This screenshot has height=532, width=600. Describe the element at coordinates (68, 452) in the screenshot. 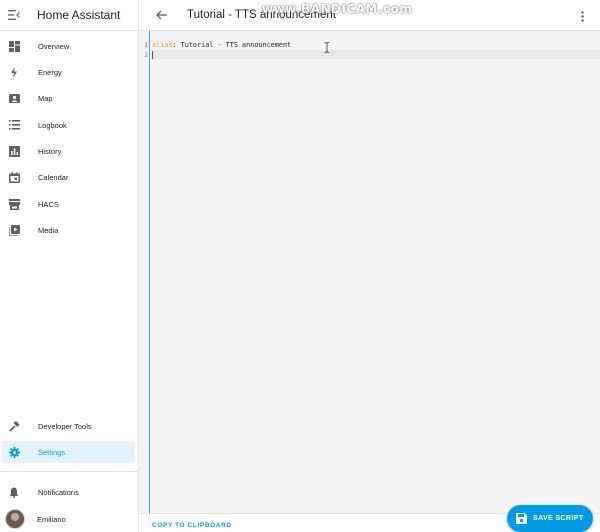

I see `sidebar-item-settings: Settings` at that location.